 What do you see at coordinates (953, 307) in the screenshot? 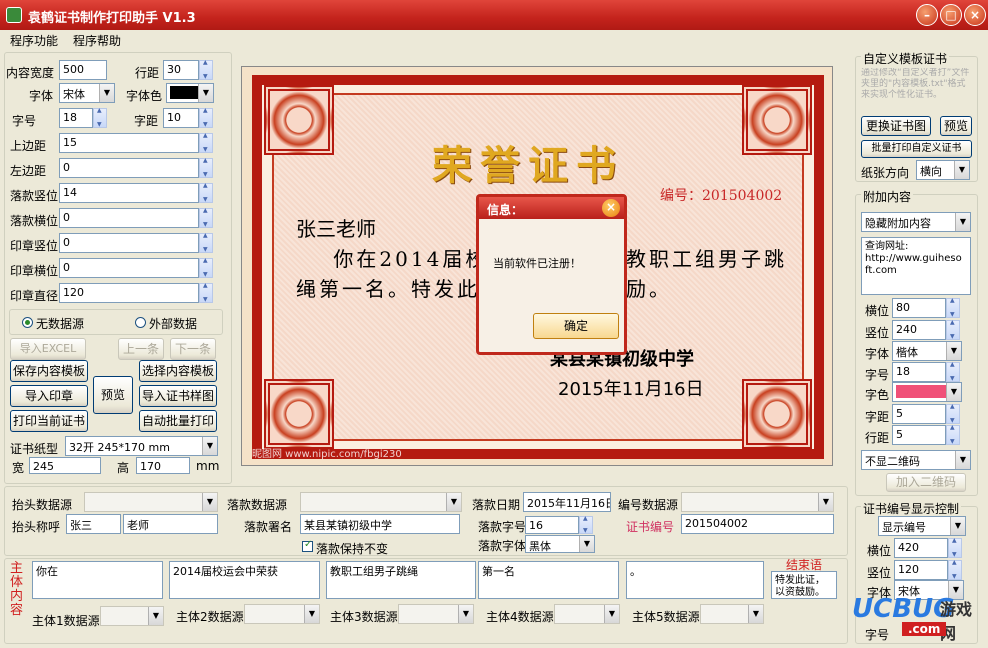
I see `extra-x-spinner` at bounding box center [953, 307].